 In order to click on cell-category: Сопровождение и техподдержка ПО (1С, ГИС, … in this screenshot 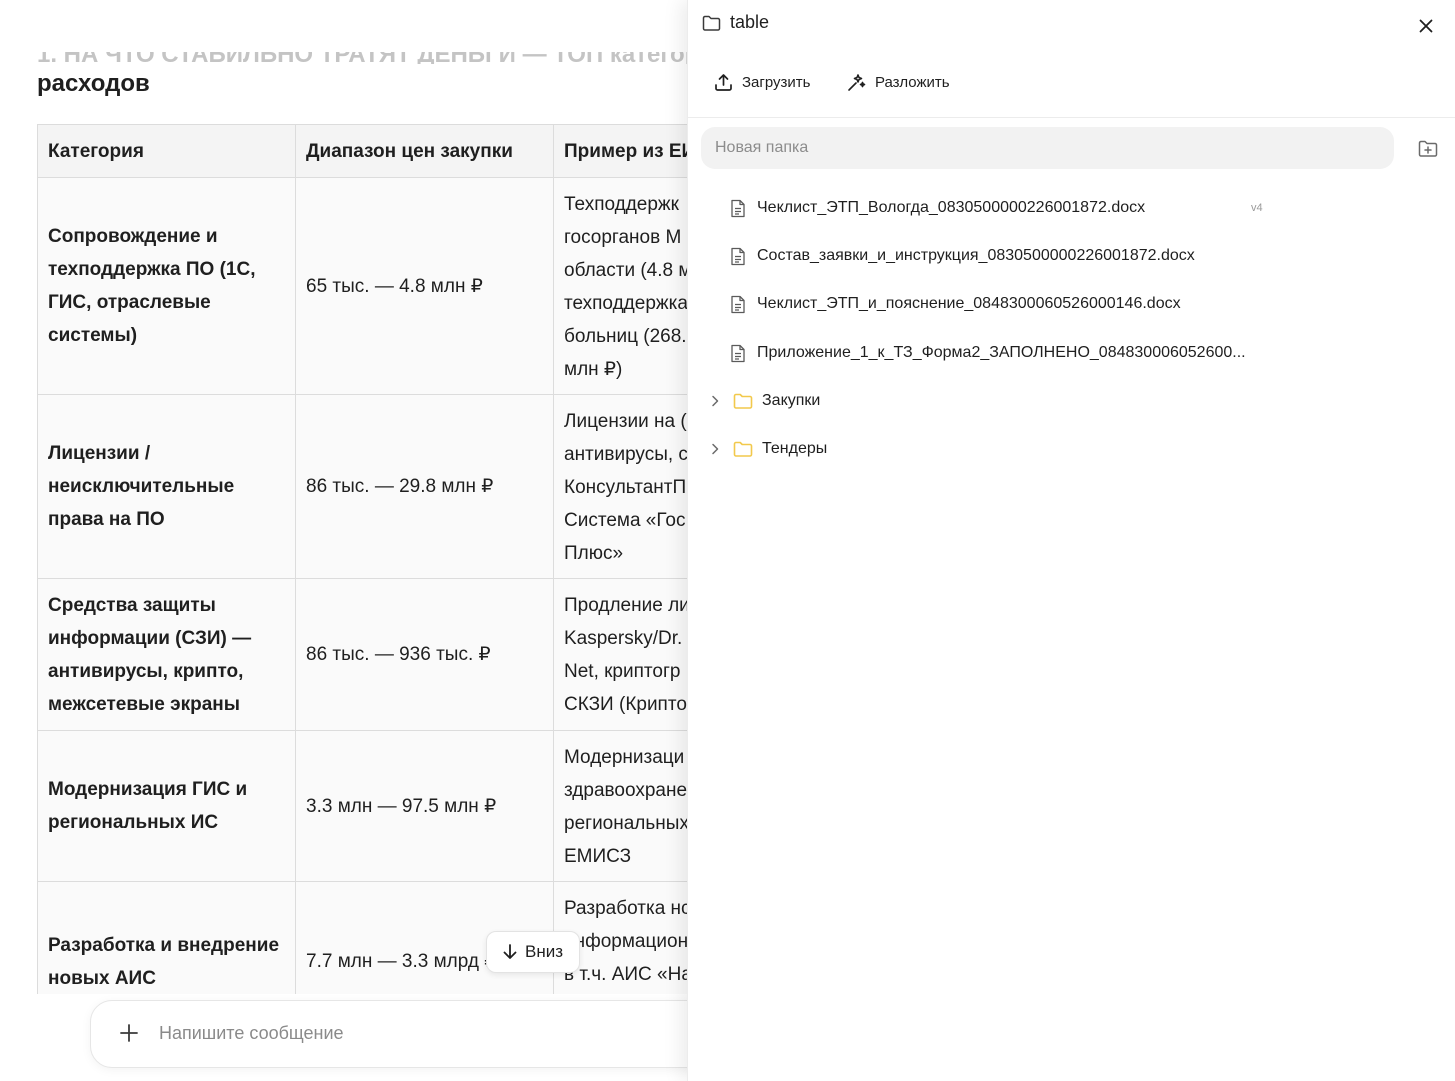, I will do `click(166, 286)`.